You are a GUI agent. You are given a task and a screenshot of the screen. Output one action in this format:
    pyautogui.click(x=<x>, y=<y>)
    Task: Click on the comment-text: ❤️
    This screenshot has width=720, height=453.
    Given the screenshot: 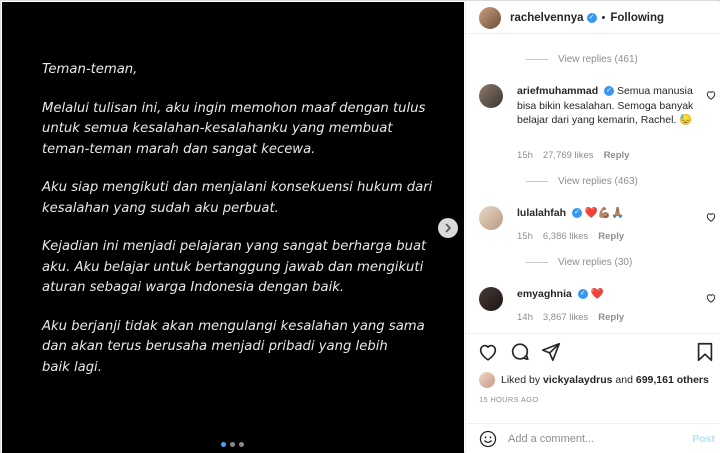 What is the action you would take?
    pyautogui.click(x=597, y=294)
    